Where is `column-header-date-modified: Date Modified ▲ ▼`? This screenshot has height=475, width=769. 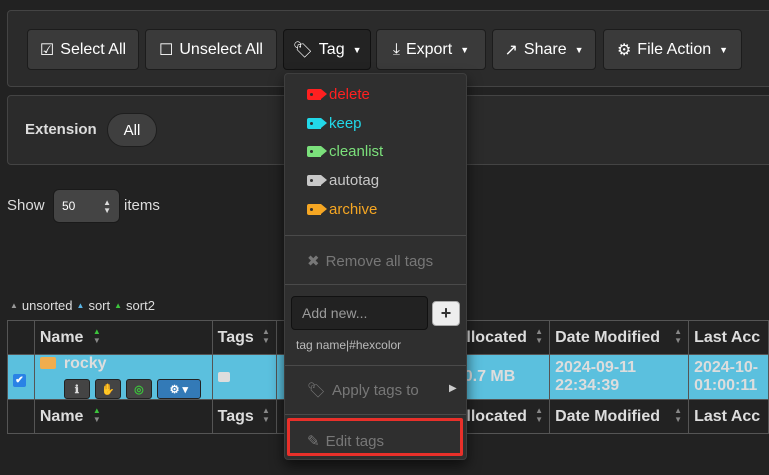 column-header-date-modified: Date Modified ▲ ▼ is located at coordinates (619, 337).